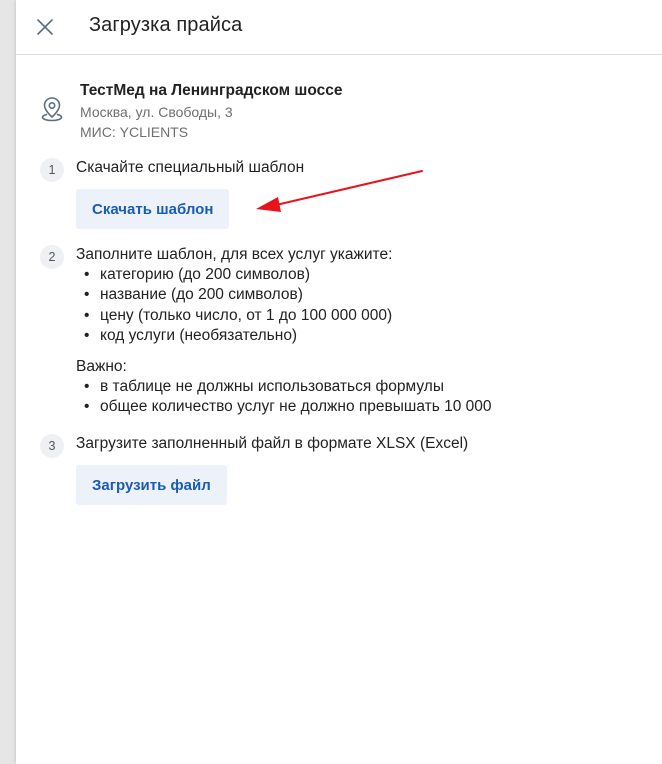 Image resolution: width=662 pixels, height=764 pixels. I want to click on important-label: Важно:, so click(101, 366).